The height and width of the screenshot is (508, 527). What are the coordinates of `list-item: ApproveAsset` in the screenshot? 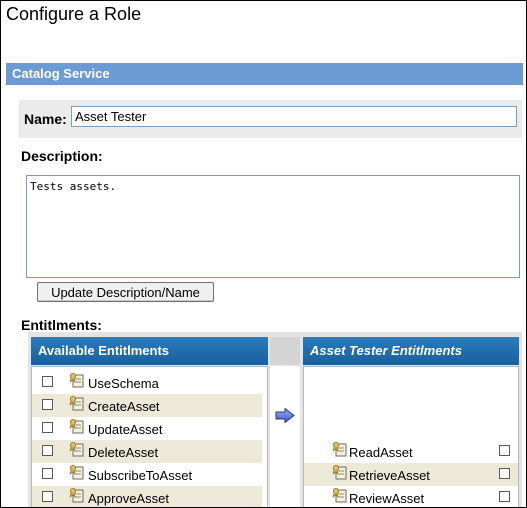 It's located at (147, 496).